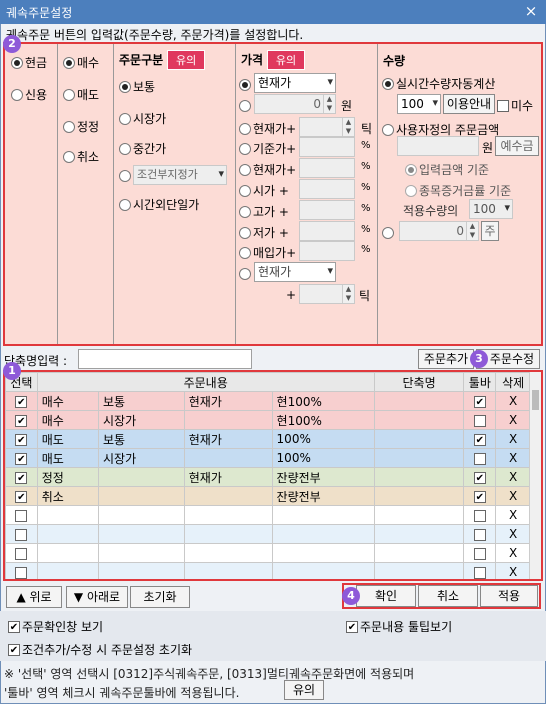 The height and width of the screenshot is (704, 546). What do you see at coordinates (304, 690) in the screenshot?
I see `footnote-notice-button: 유의` at bounding box center [304, 690].